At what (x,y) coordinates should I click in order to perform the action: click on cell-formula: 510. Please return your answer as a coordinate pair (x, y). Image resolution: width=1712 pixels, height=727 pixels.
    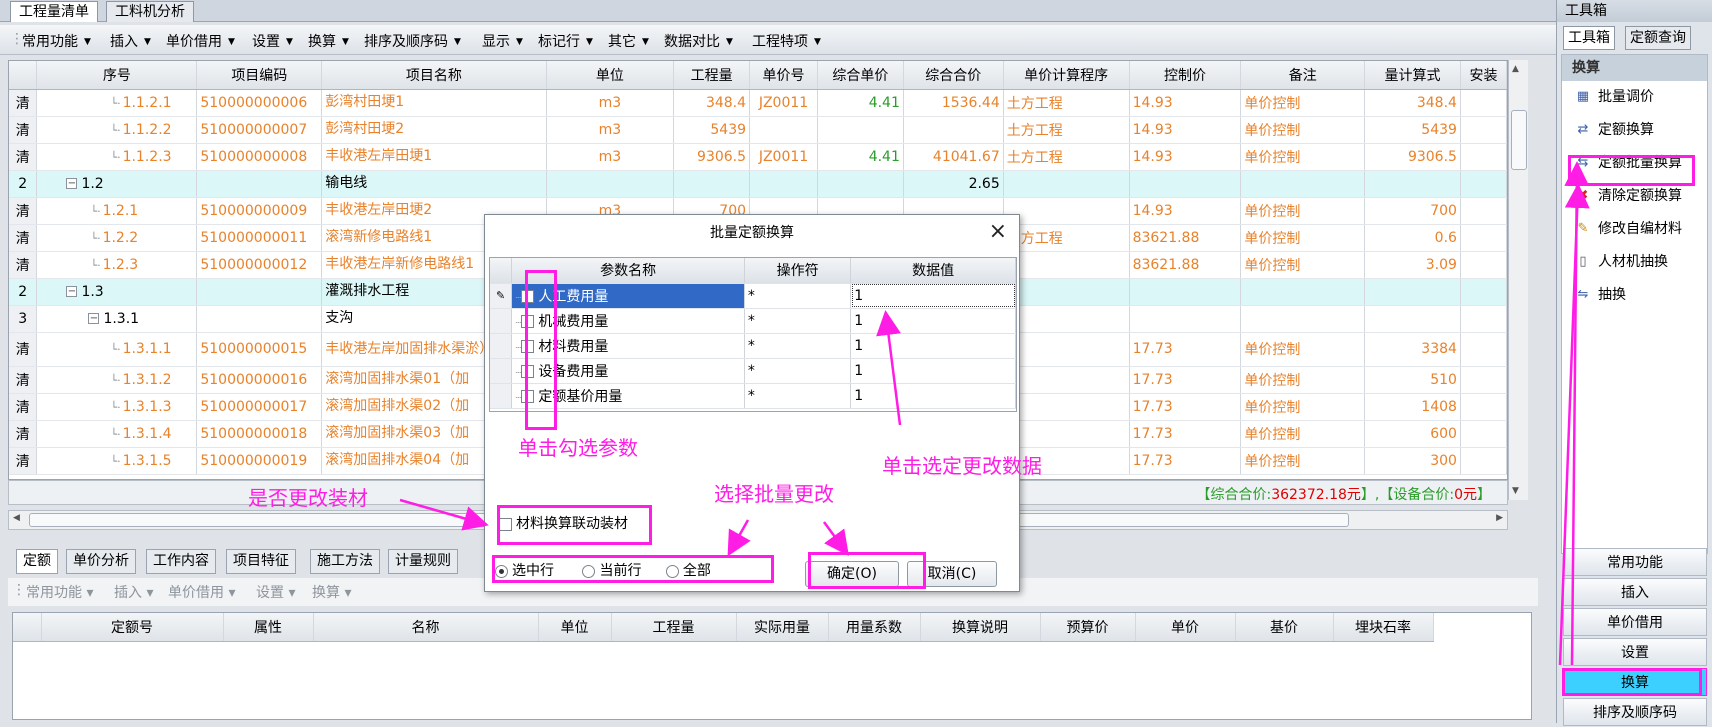
    Looking at the image, I should click on (1412, 380).